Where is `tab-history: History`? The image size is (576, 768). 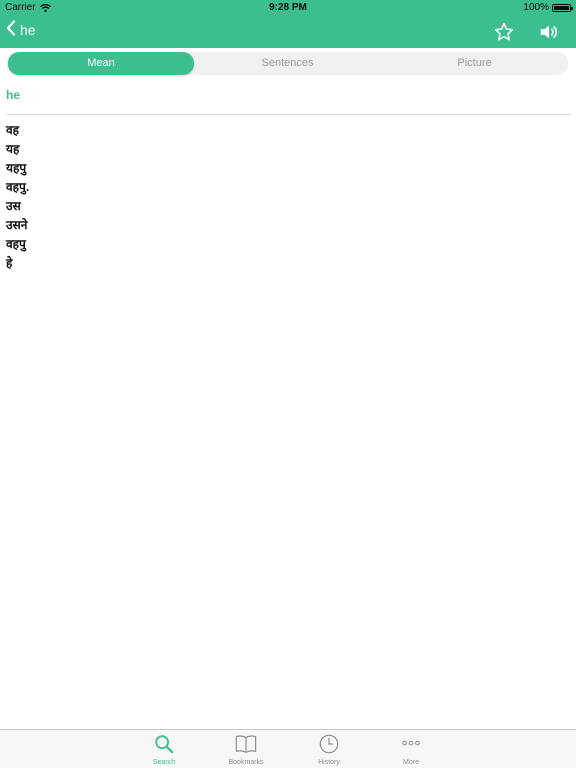
tab-history: History is located at coordinates (329, 750).